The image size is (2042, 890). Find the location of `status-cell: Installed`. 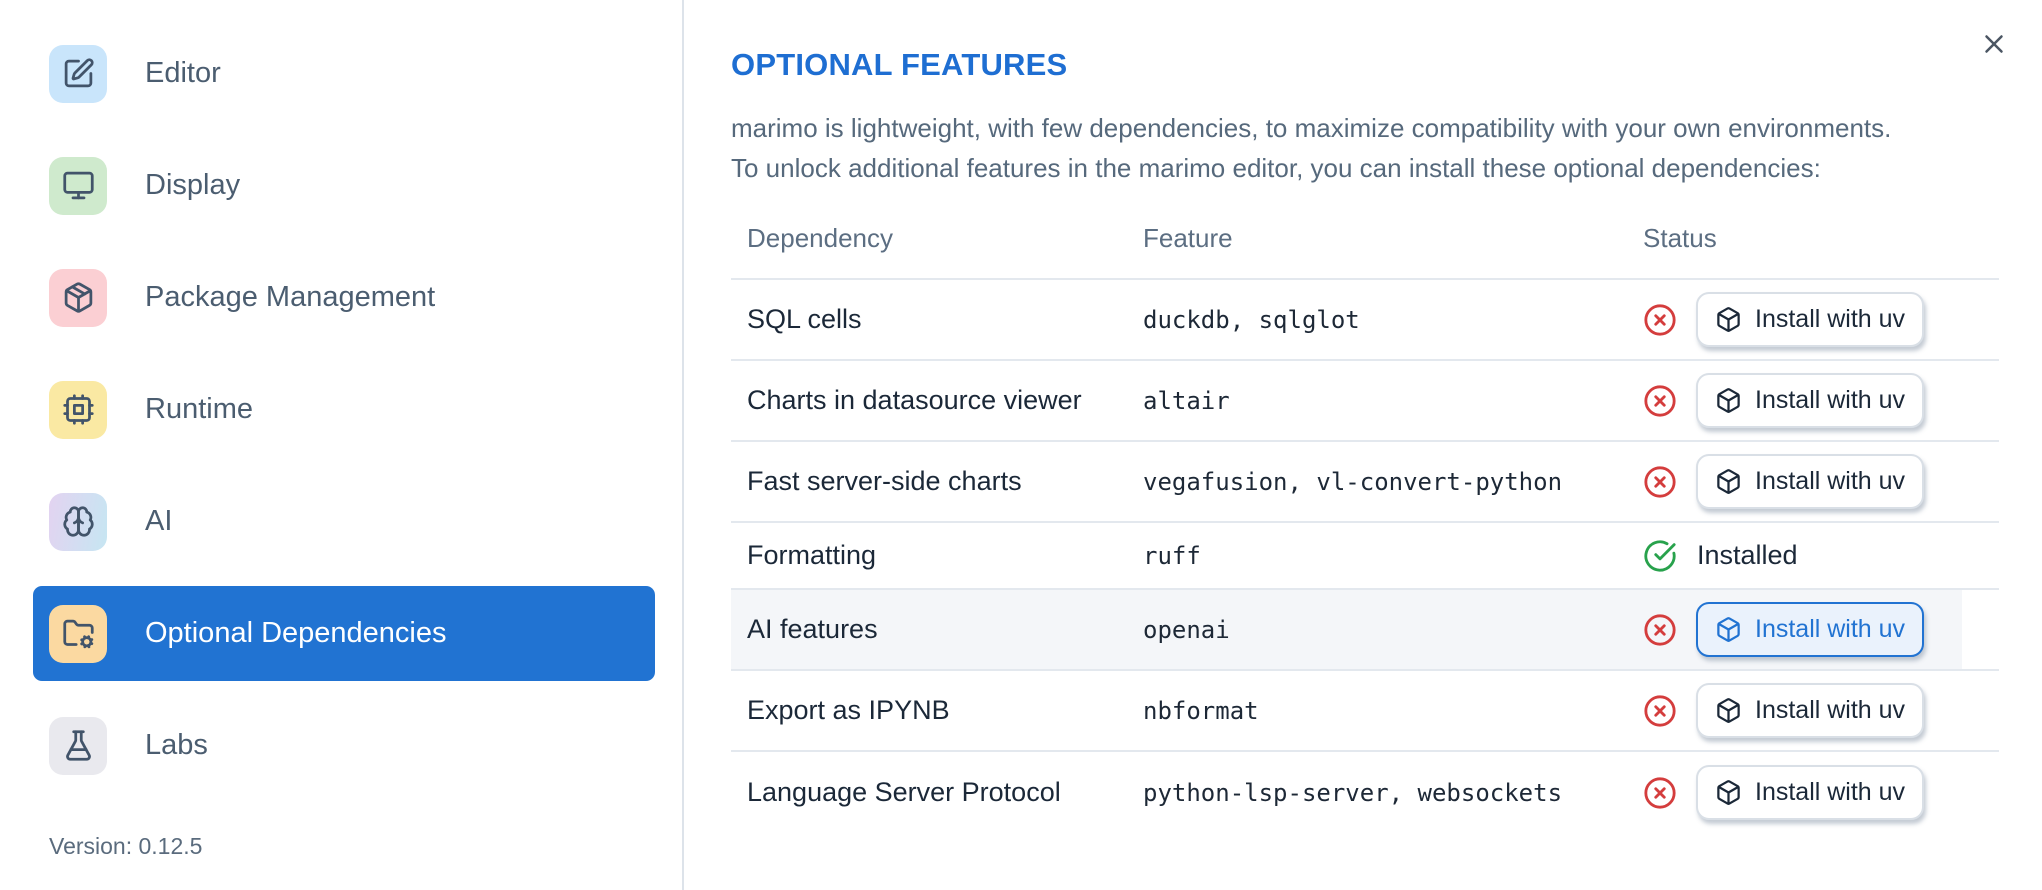

status-cell: Installed is located at coordinates (1821, 556).